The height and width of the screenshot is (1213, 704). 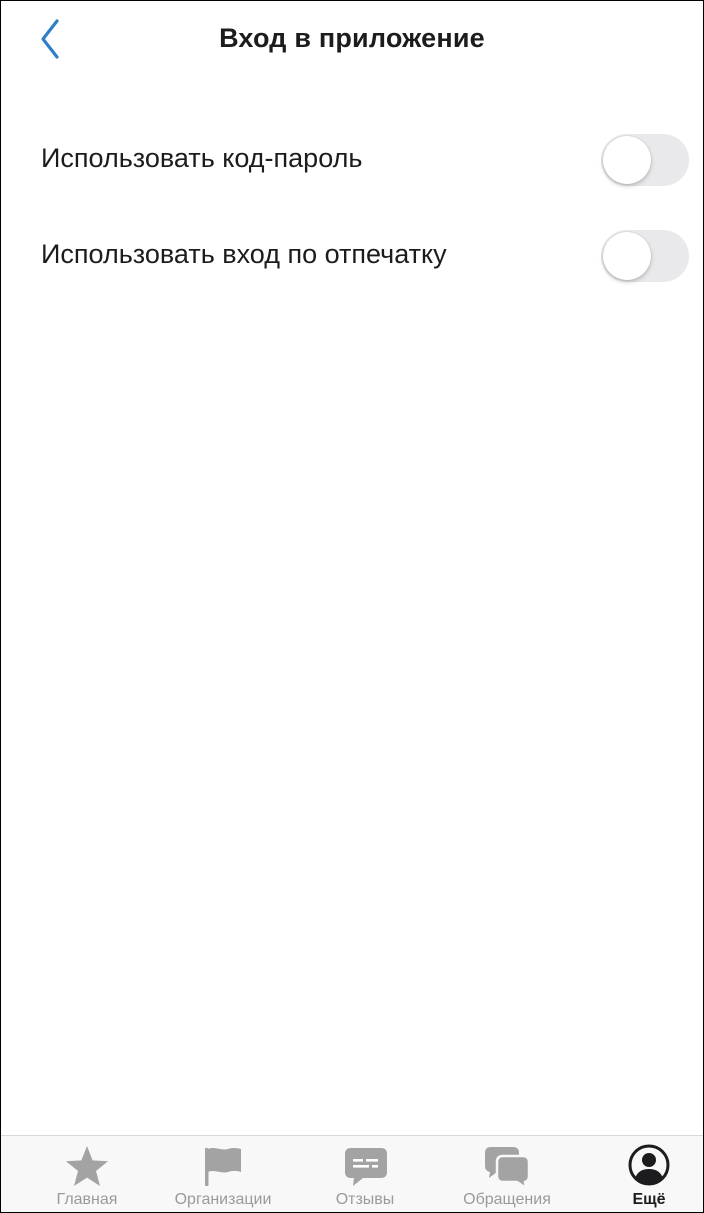 I want to click on tab-label: Отзывы, so click(x=365, y=1199).